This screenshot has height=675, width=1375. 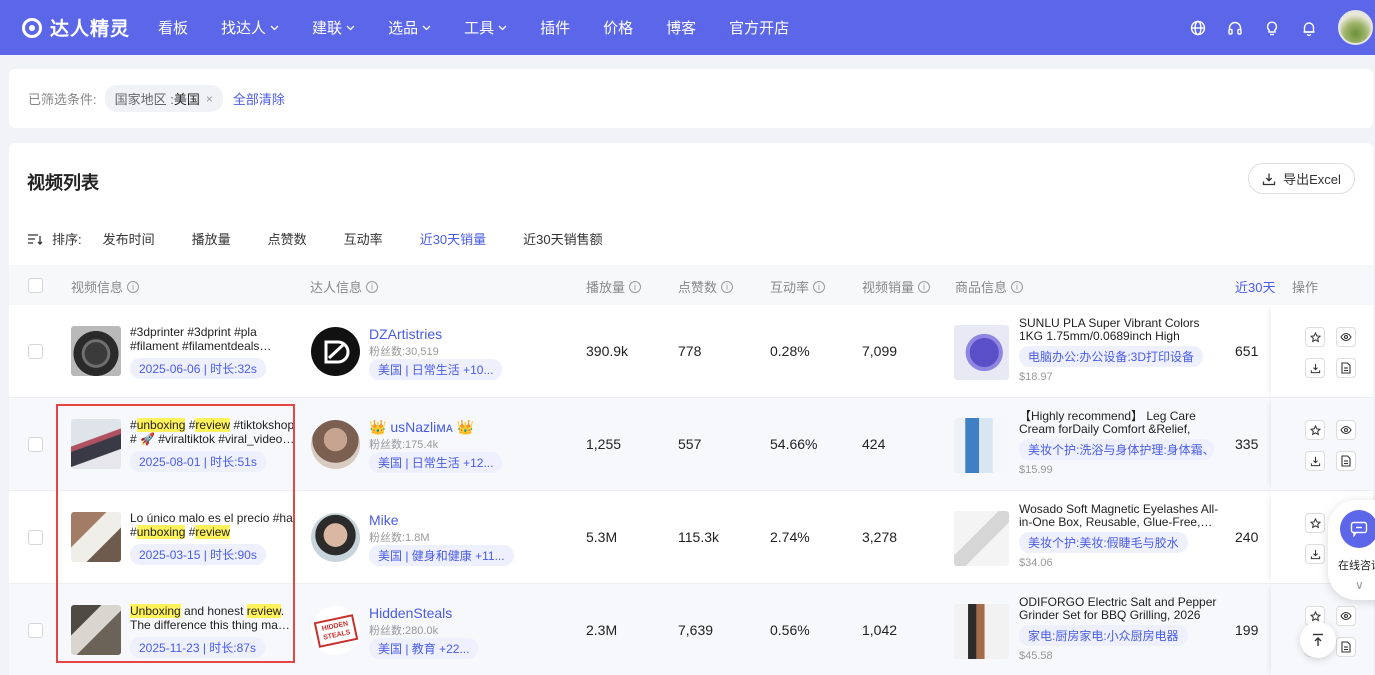 What do you see at coordinates (819, 286) in the screenshot?
I see `info-icon: i` at bounding box center [819, 286].